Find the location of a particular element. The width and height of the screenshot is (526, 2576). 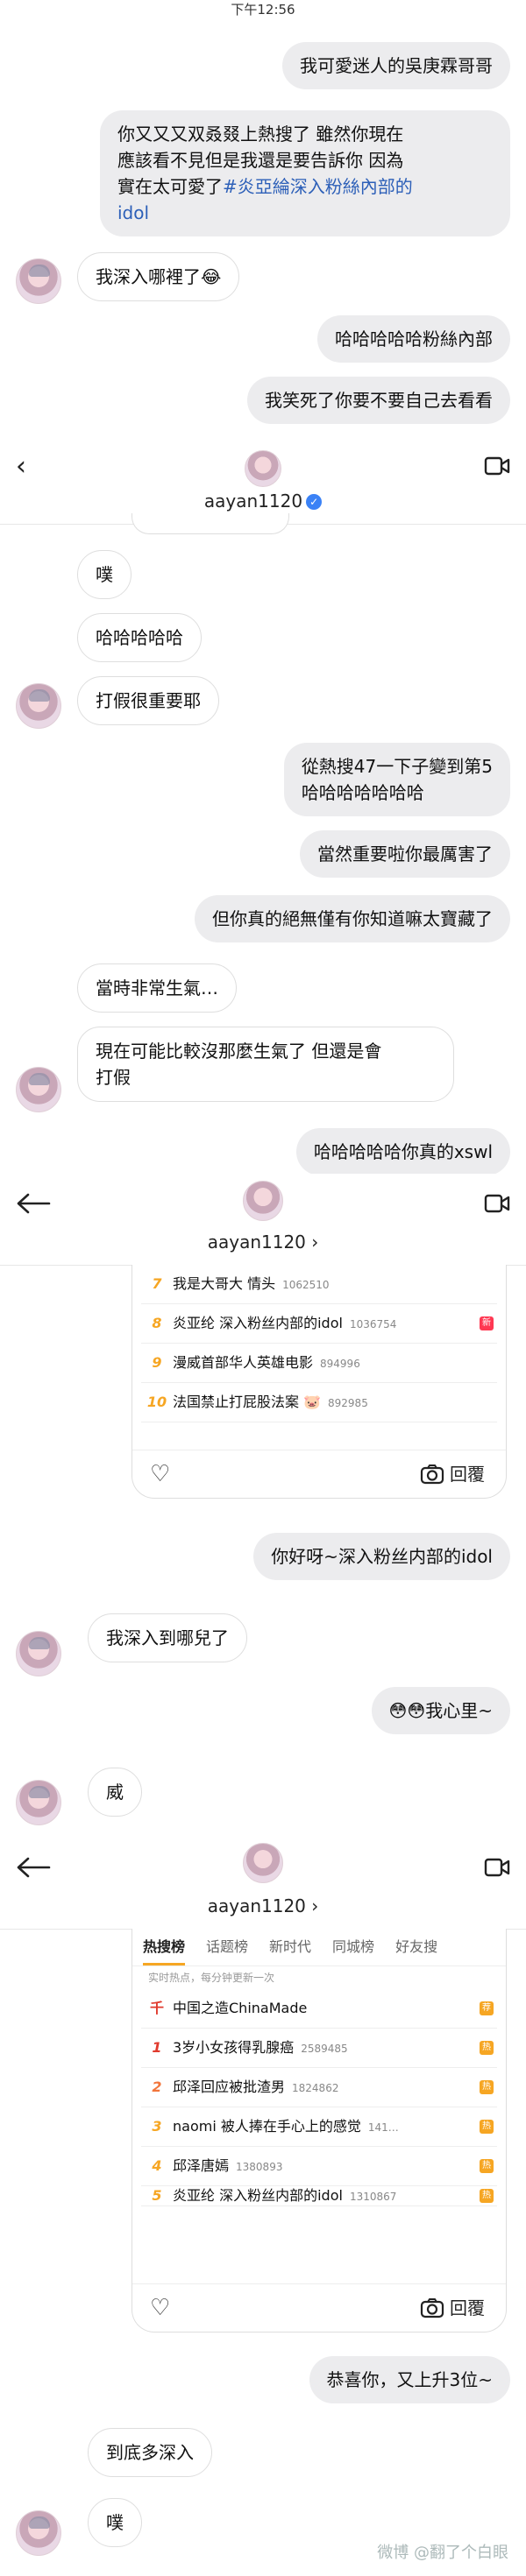

hot-search-row: 1 3岁小女孩得乳腺癌 2589485 热 is located at coordinates (319, 2048).